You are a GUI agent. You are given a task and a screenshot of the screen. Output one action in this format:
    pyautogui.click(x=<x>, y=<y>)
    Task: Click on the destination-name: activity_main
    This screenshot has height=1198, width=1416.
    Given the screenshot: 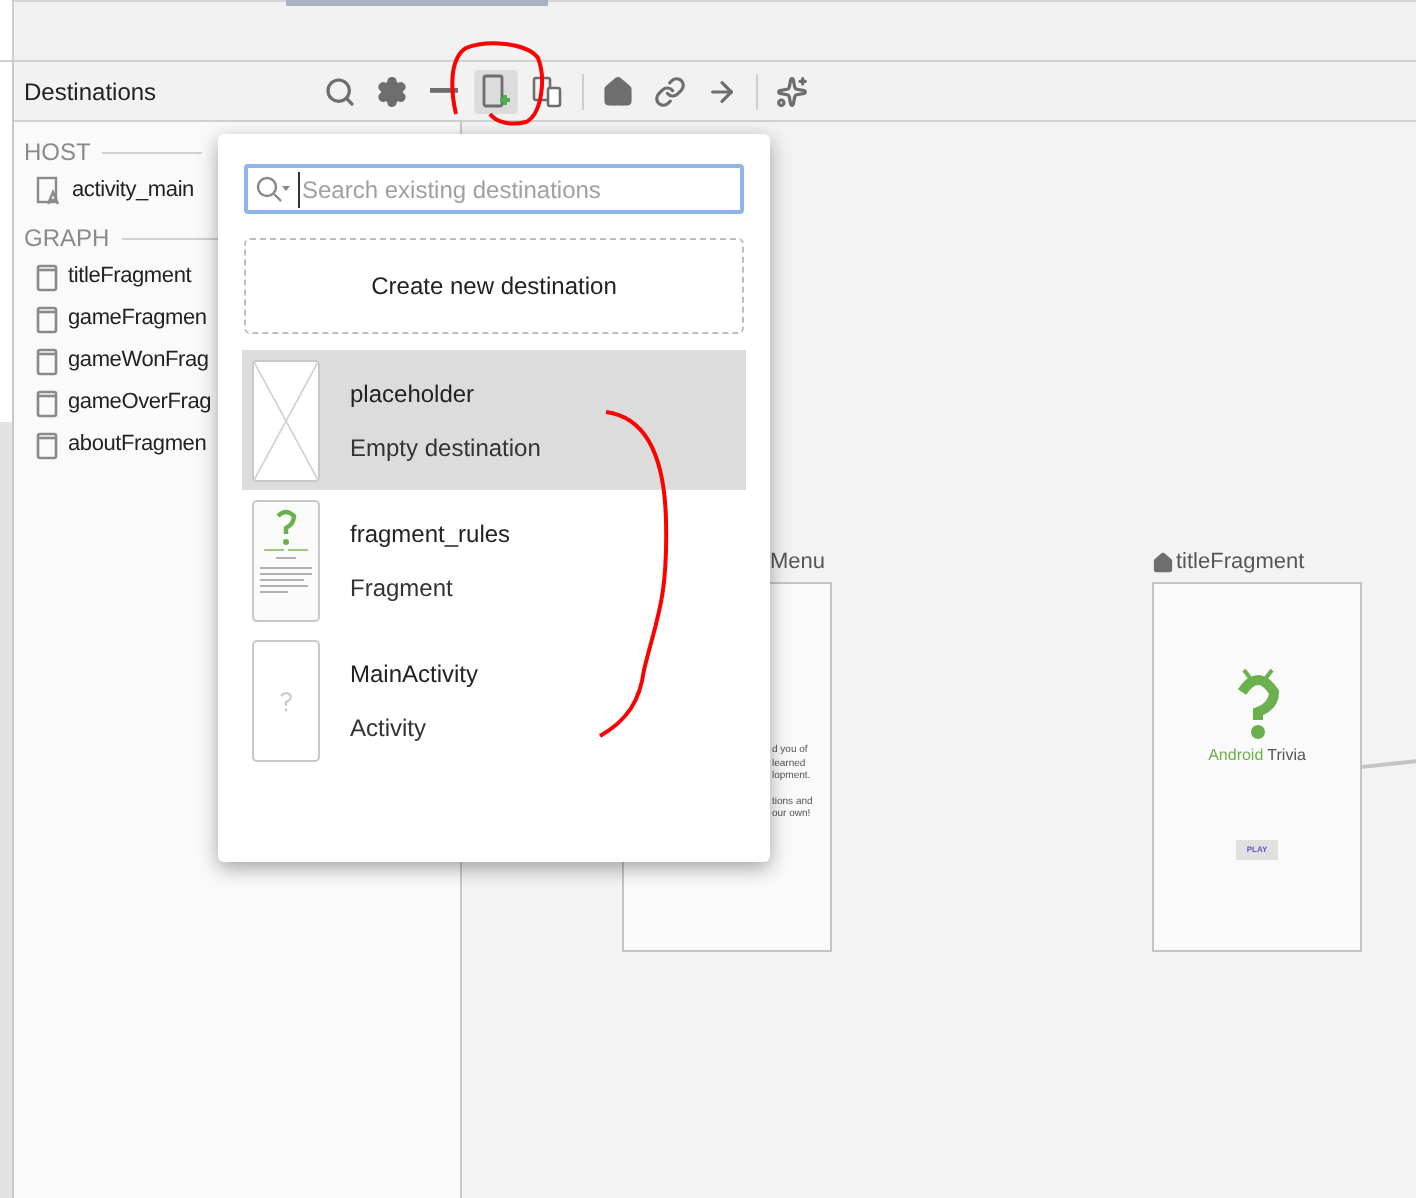 What is the action you would take?
    pyautogui.click(x=133, y=191)
    